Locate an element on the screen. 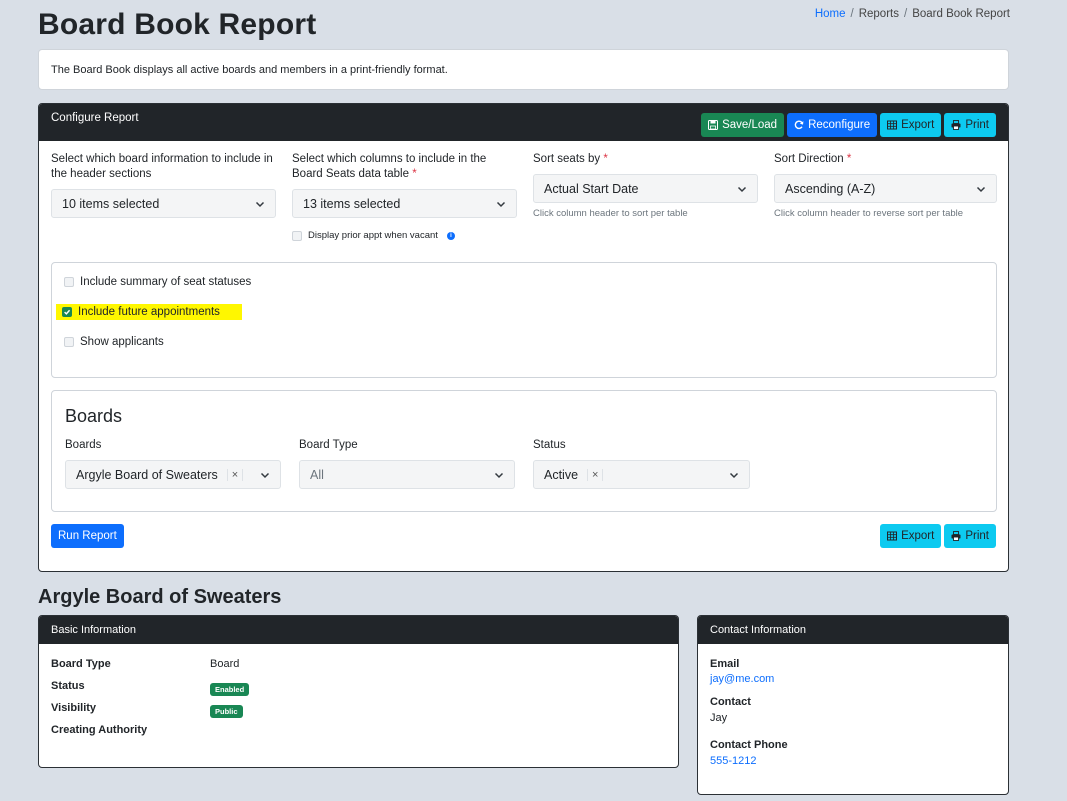  run-report-button: Run Report is located at coordinates (87, 536).